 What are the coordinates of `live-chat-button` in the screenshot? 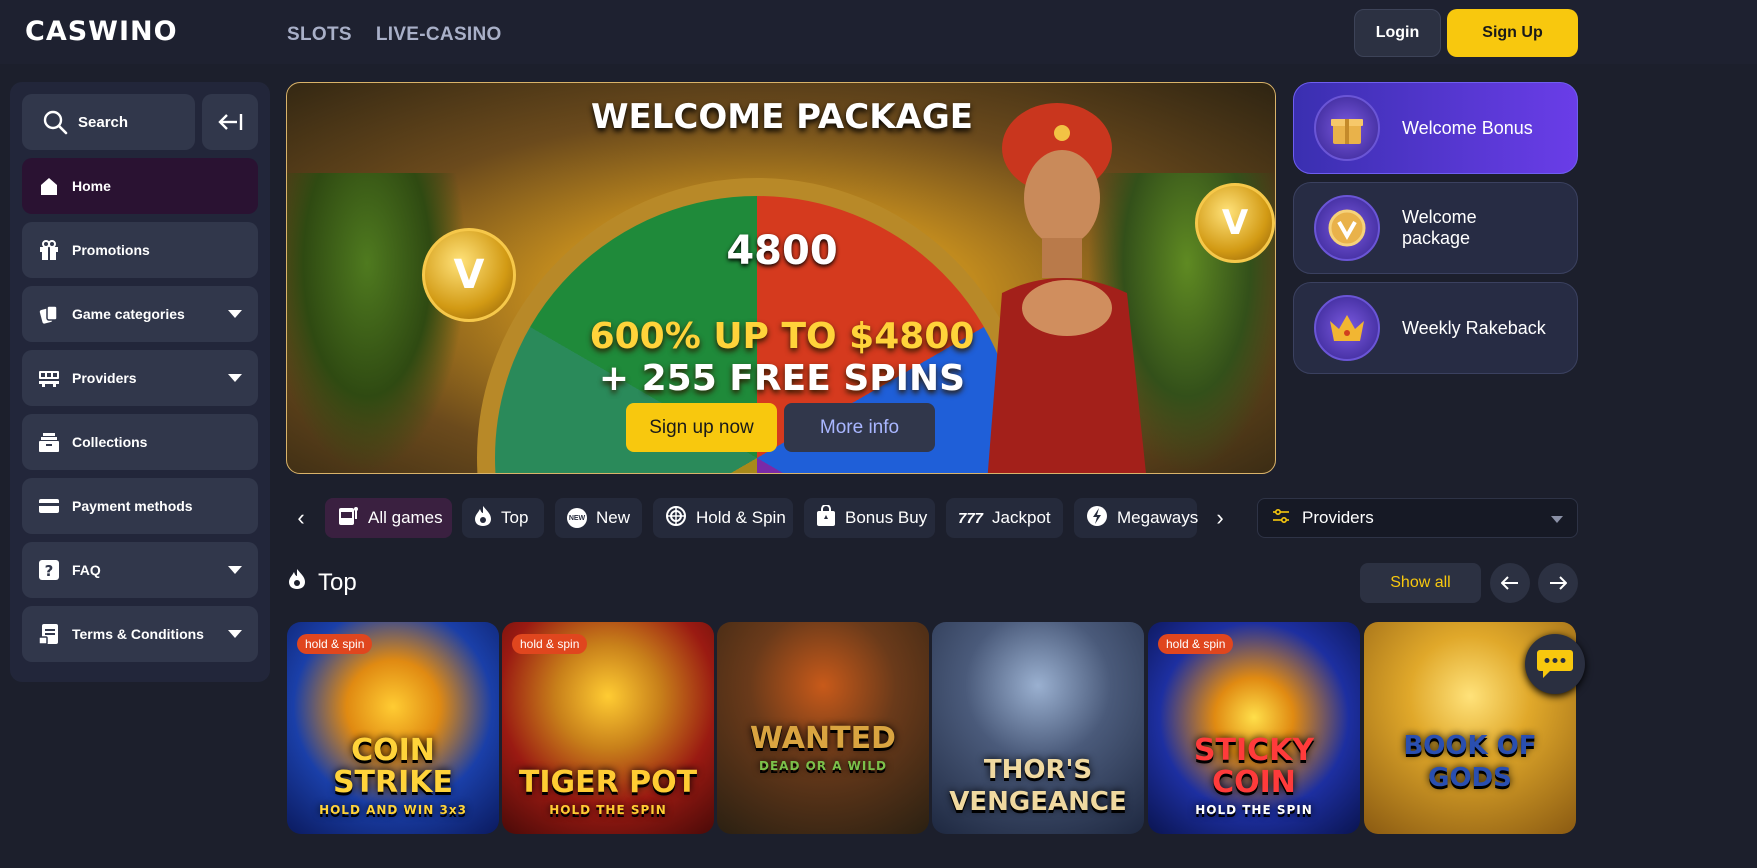 It's located at (1555, 664).